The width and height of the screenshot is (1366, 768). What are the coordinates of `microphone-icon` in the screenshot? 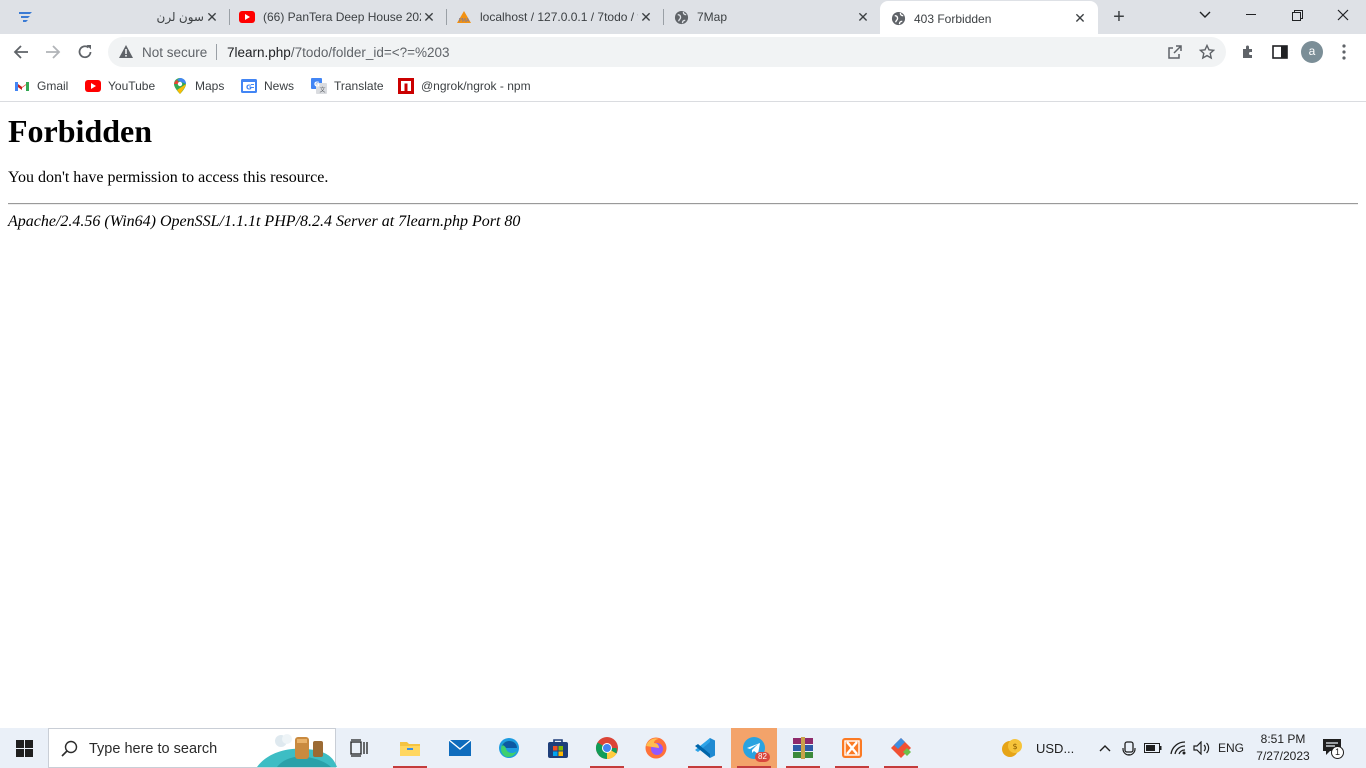 It's located at (1129, 748).